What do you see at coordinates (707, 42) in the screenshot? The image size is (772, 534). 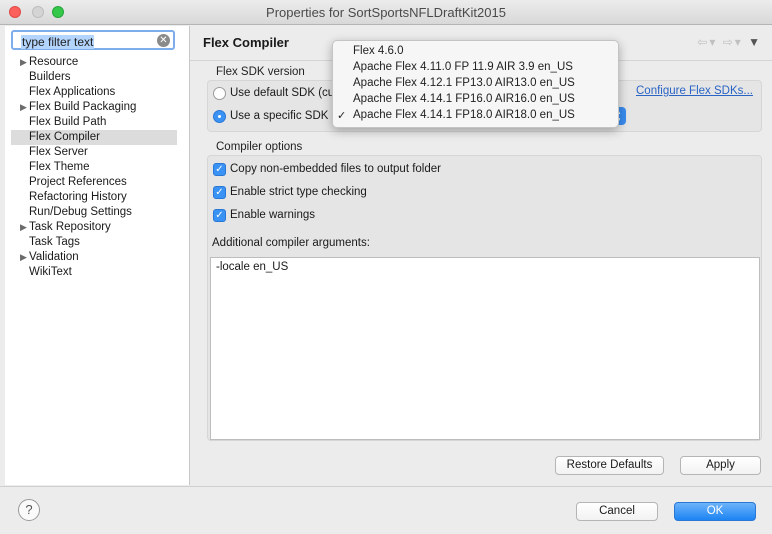 I see `back-icon: ⇦▾` at bounding box center [707, 42].